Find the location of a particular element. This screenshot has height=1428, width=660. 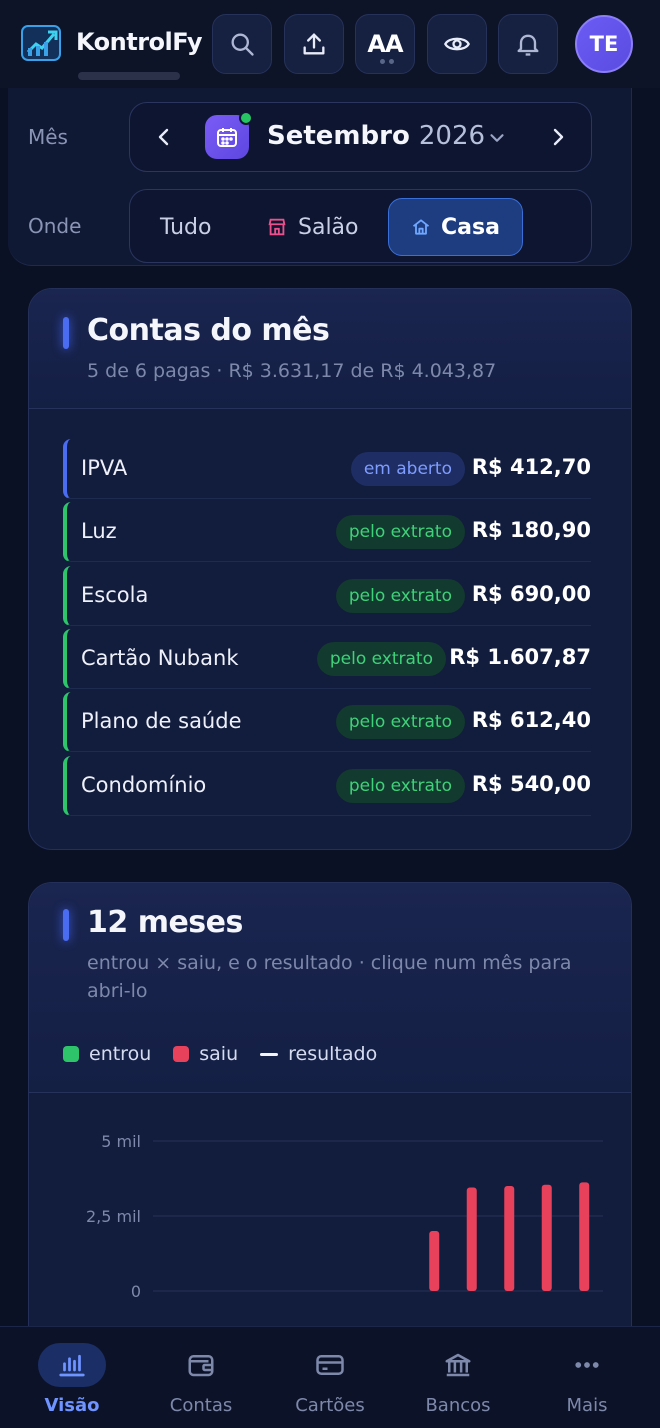

brand-underline is located at coordinates (129, 76).